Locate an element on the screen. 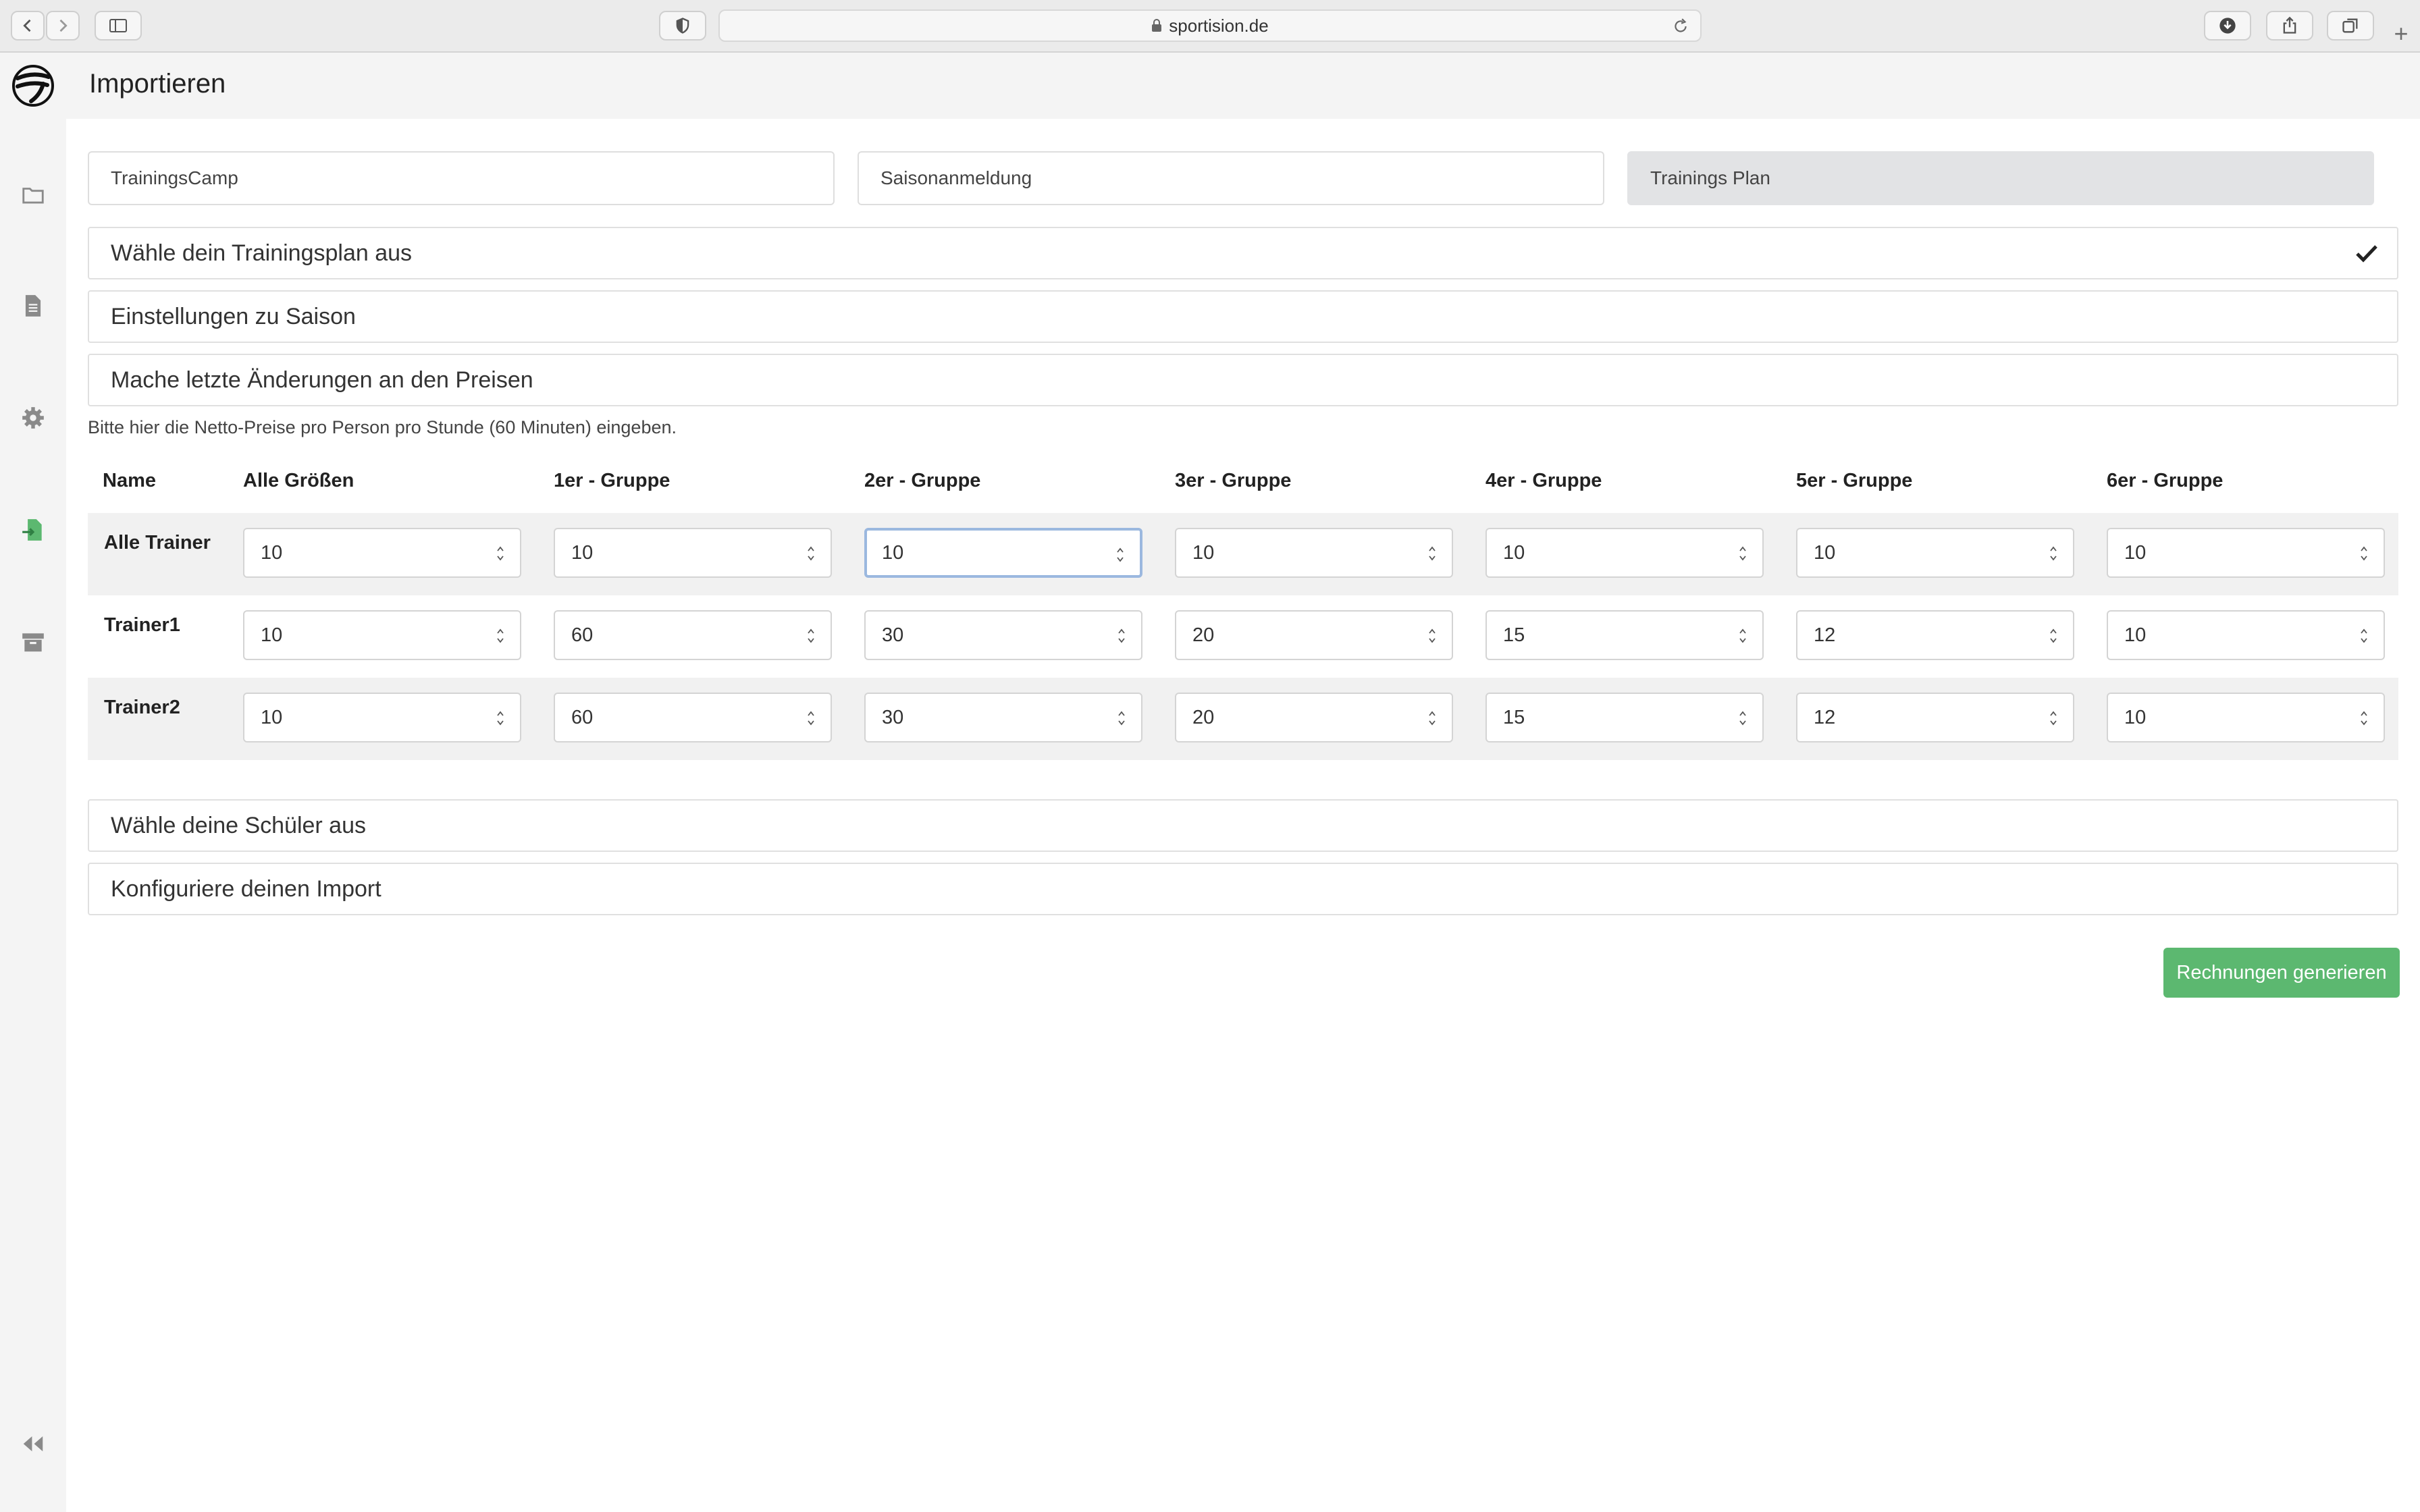  section-choose-plan-label: Wähle dein Trainingsplan aus is located at coordinates (262, 253).